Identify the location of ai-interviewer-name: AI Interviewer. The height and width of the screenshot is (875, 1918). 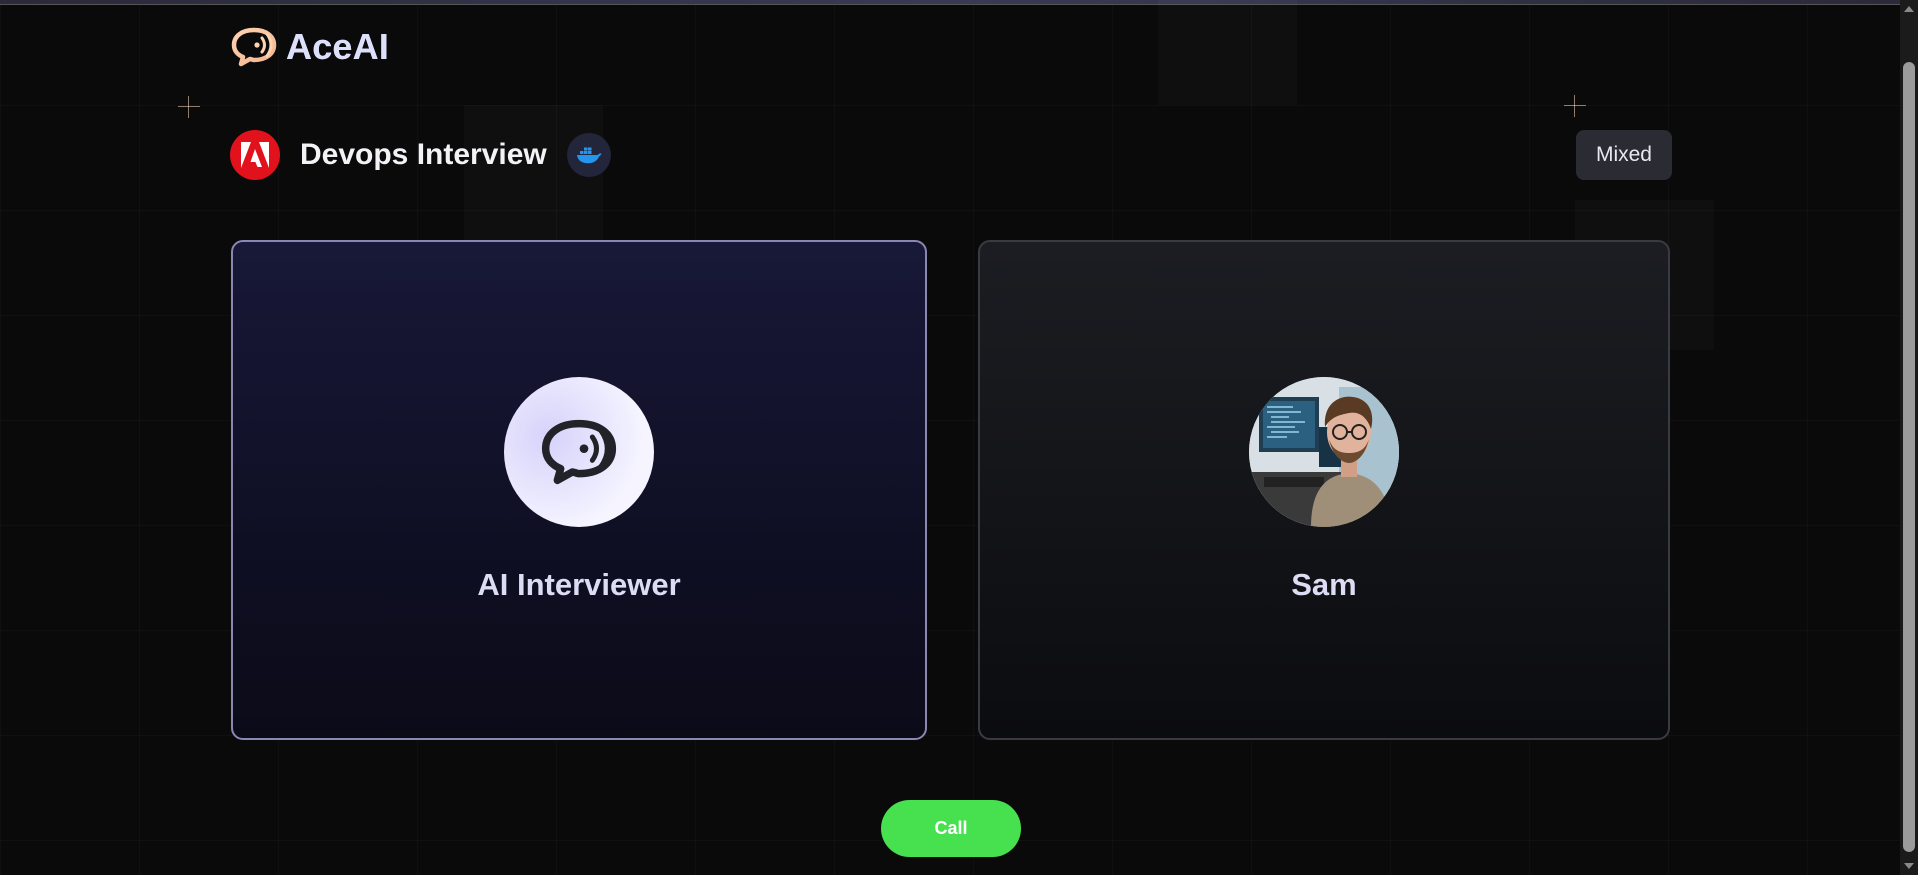
(579, 584).